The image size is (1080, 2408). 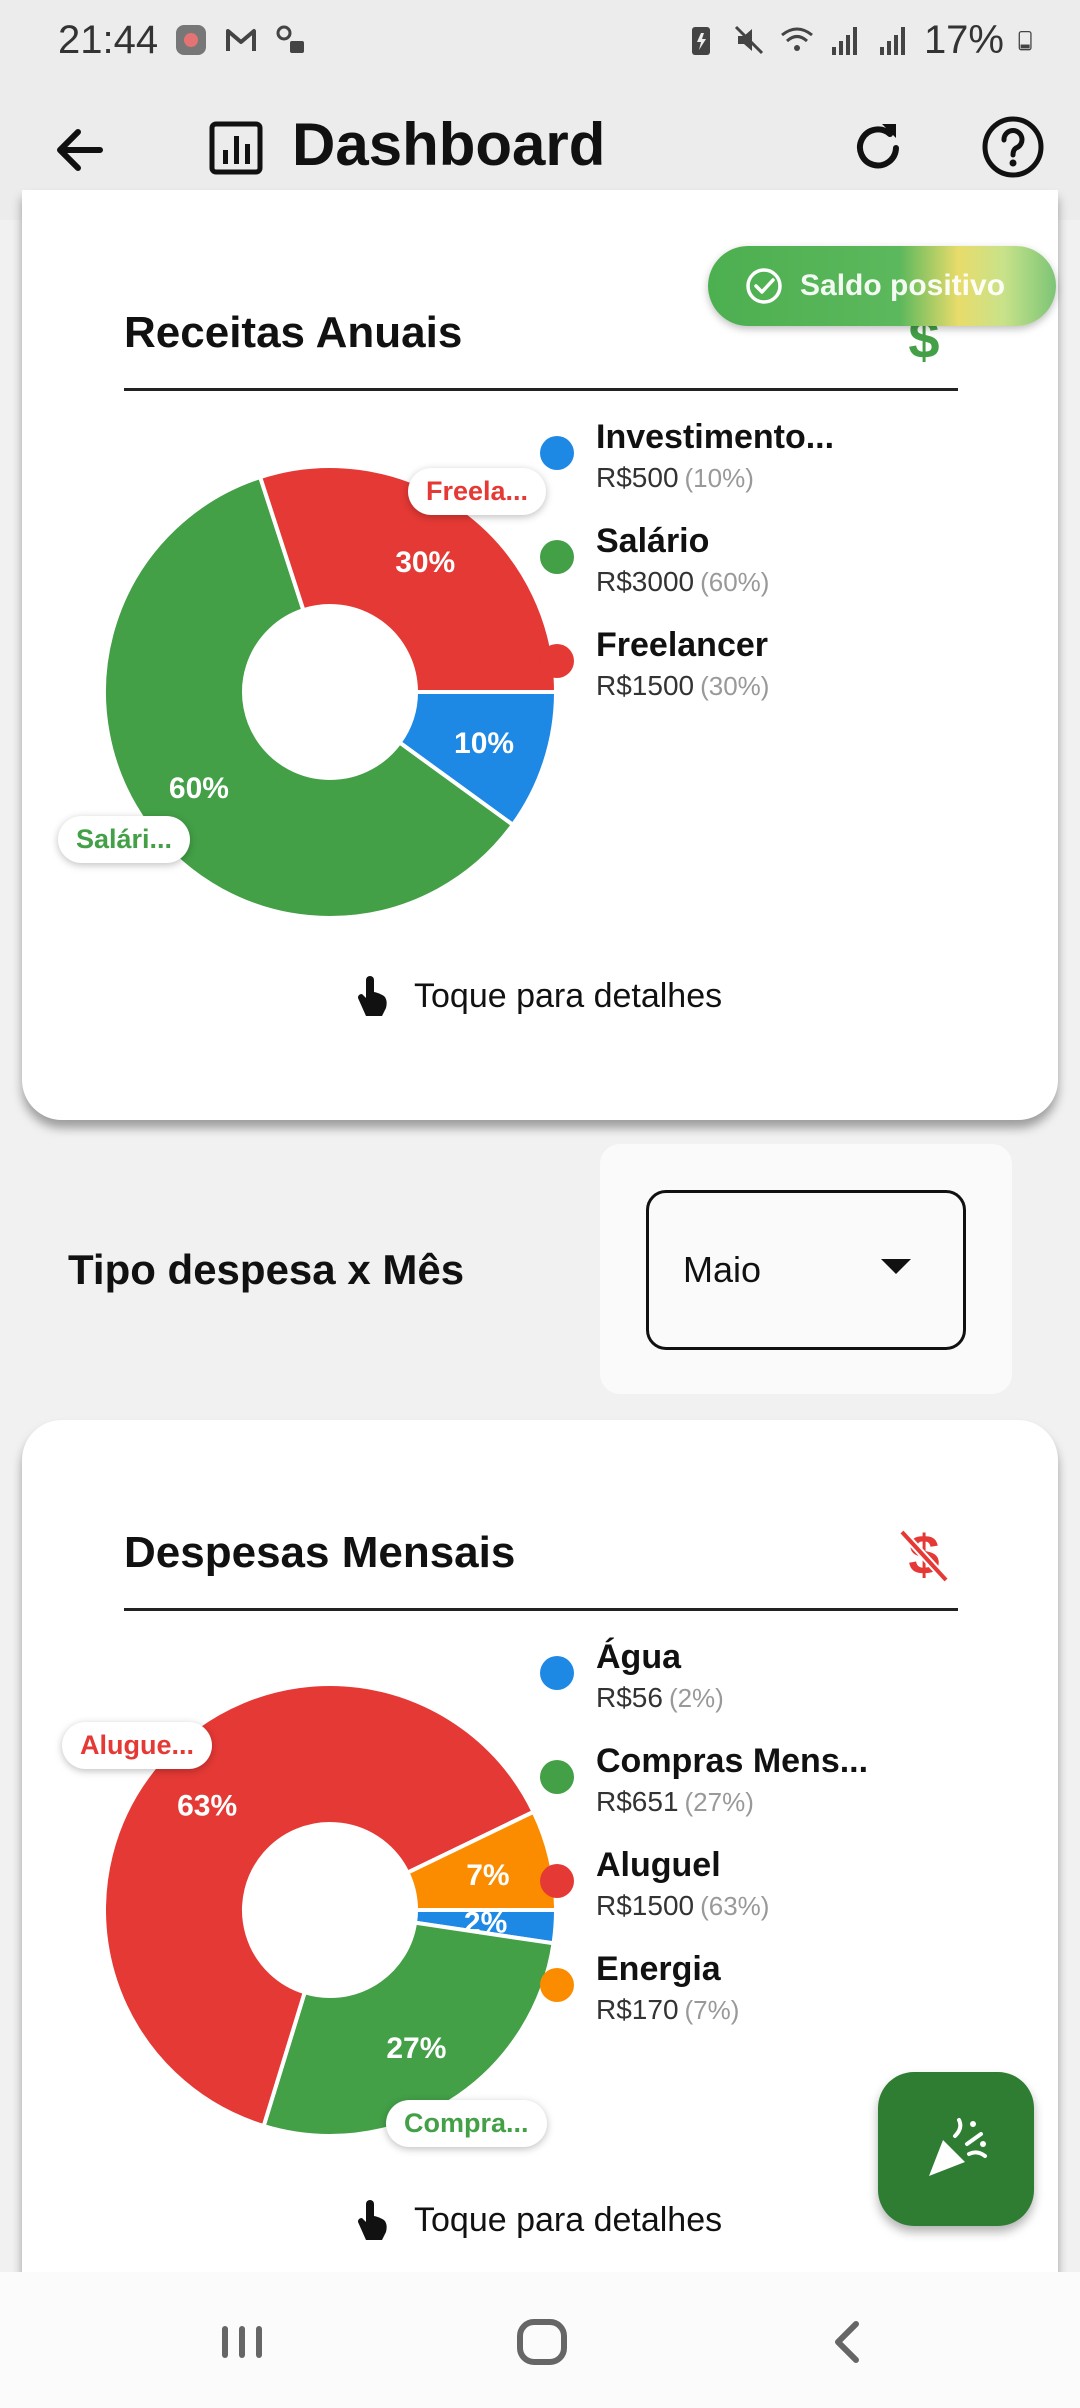 I want to click on slice-percent-label: 63%, so click(x=207, y=1805).